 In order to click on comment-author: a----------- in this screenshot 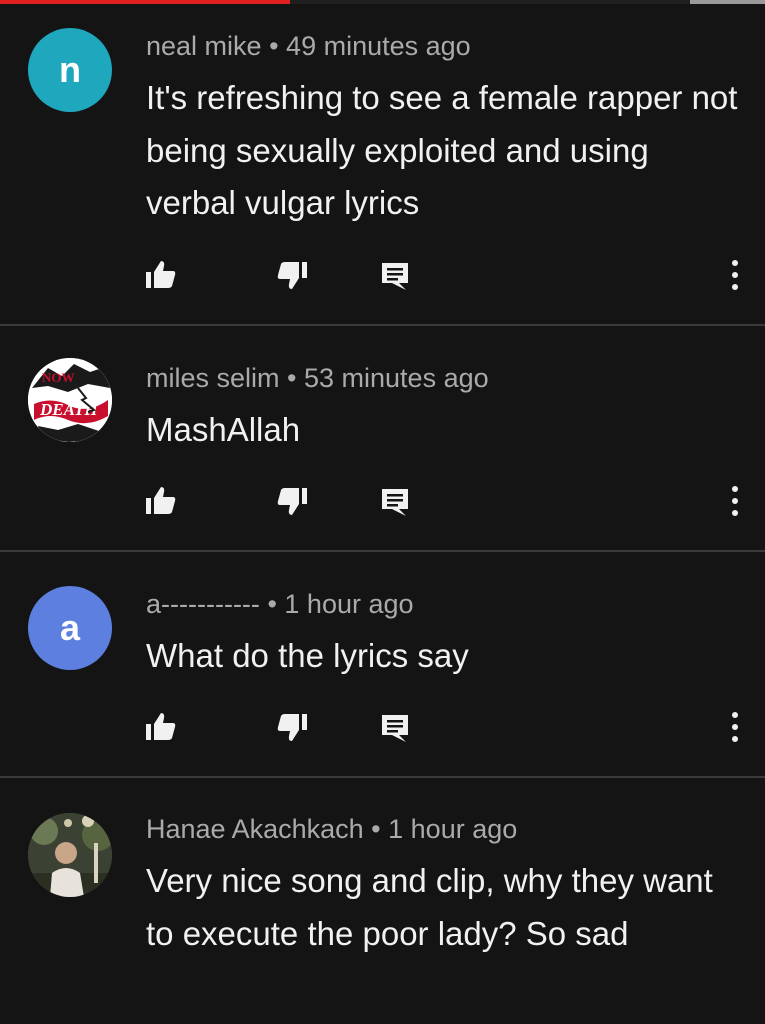, I will do `click(203, 604)`.